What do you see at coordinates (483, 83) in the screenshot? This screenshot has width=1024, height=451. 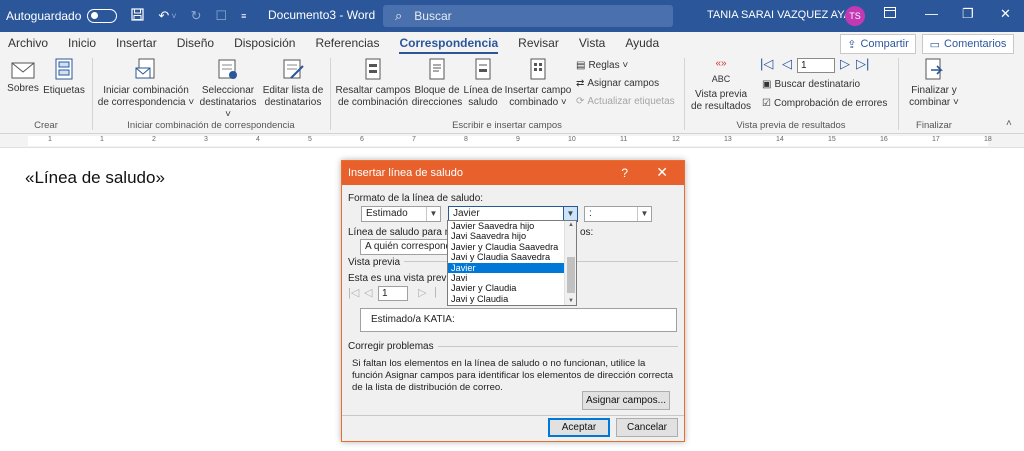 I see `greeting-line-button: Línea de saludo` at bounding box center [483, 83].